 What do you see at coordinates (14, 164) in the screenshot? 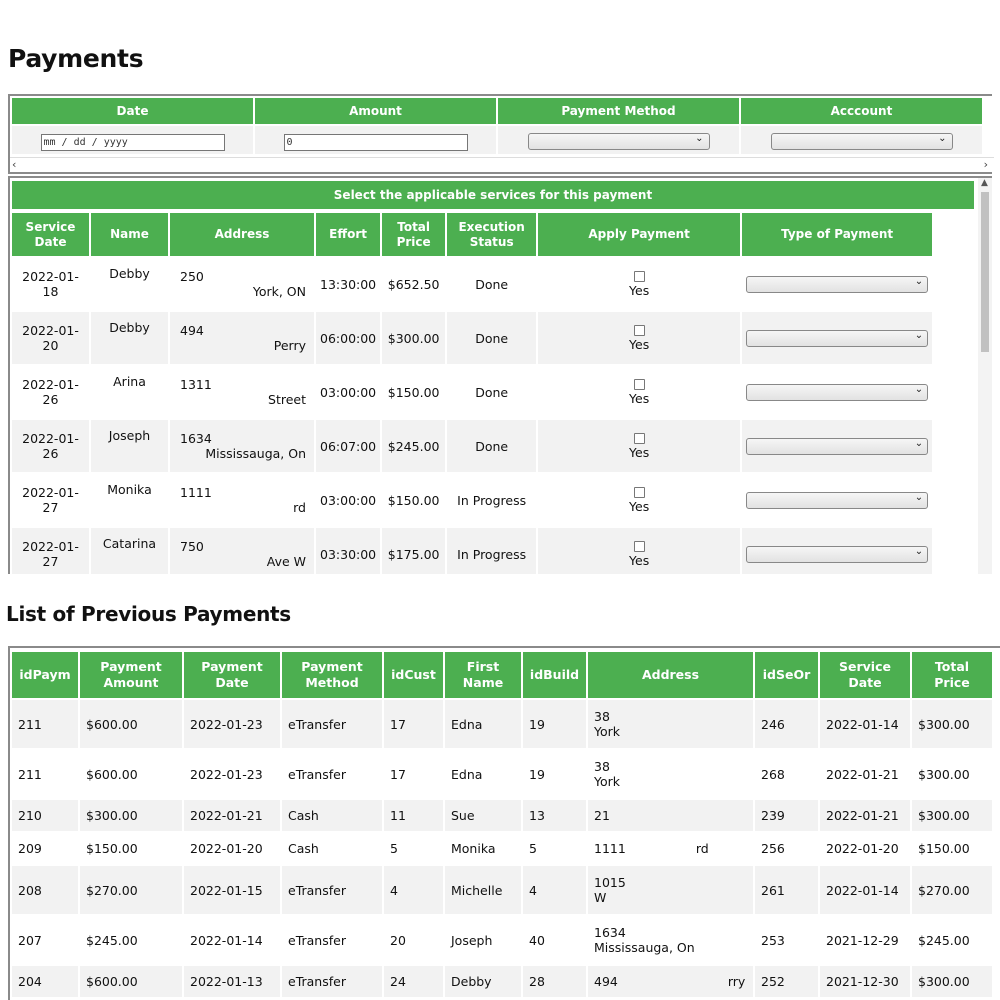
I see `scroll-left-icon: ‹` at bounding box center [14, 164].